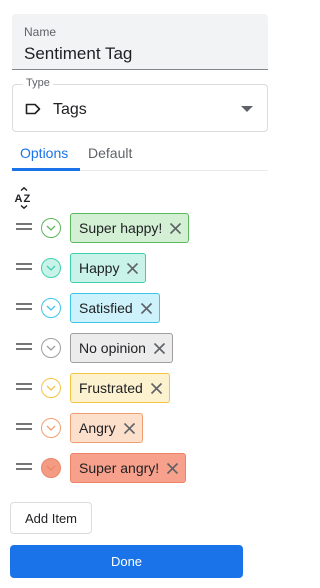  What do you see at coordinates (106, 308) in the screenshot?
I see `option-label: Satisfied` at bounding box center [106, 308].